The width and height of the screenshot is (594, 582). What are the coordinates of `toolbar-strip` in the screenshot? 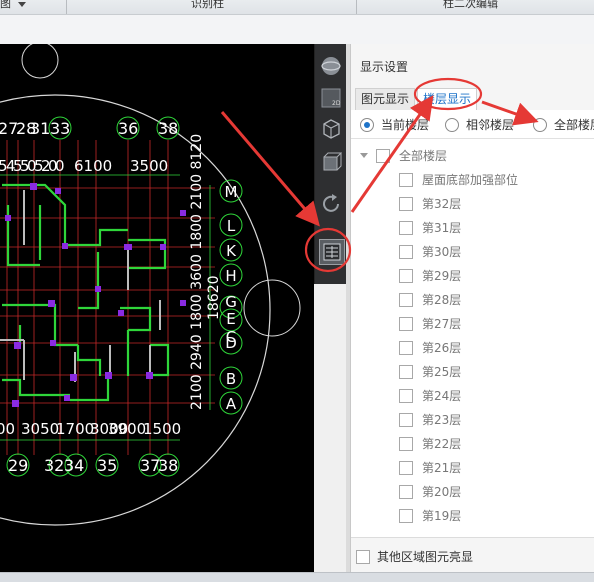 It's located at (297, 30).